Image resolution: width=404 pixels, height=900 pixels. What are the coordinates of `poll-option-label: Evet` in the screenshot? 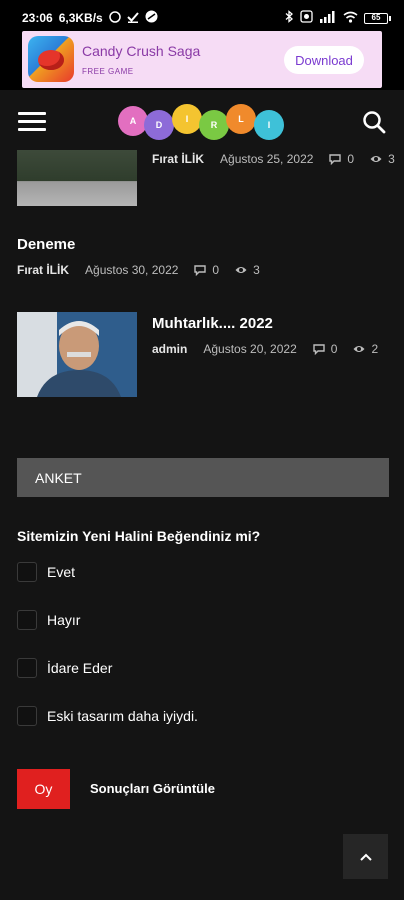 It's located at (61, 572).